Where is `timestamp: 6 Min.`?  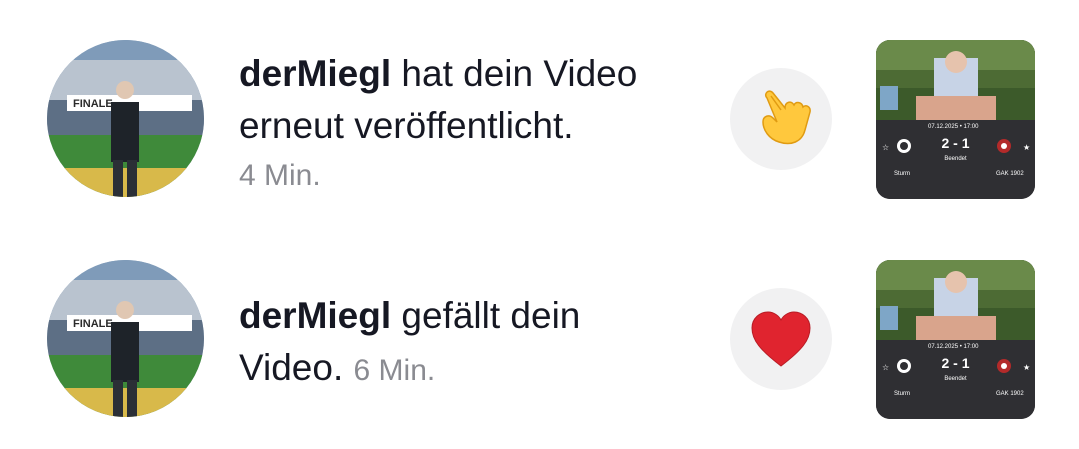 timestamp: 6 Min. is located at coordinates (394, 370).